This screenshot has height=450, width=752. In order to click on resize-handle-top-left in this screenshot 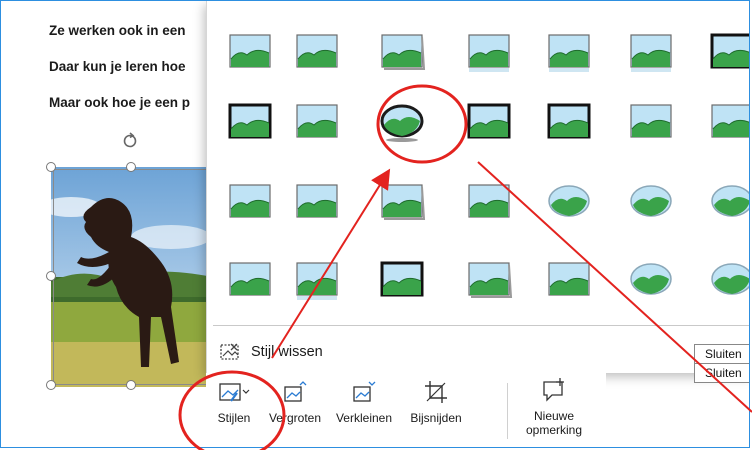, I will do `click(51, 167)`.